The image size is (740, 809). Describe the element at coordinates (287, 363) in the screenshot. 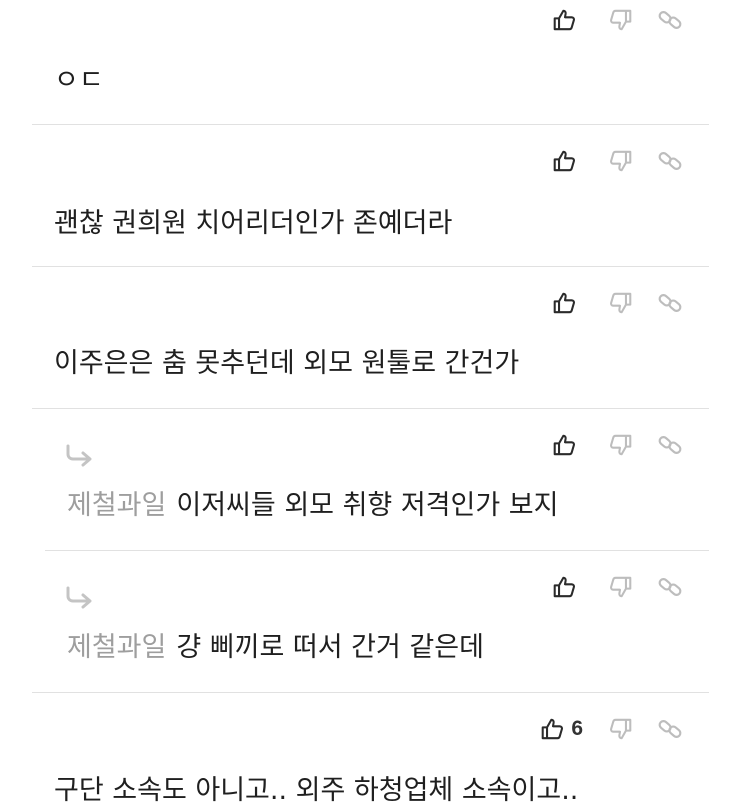

I see `comment-text: 이주은은 춤 못추던데 외모 원툴로 간건가` at that location.